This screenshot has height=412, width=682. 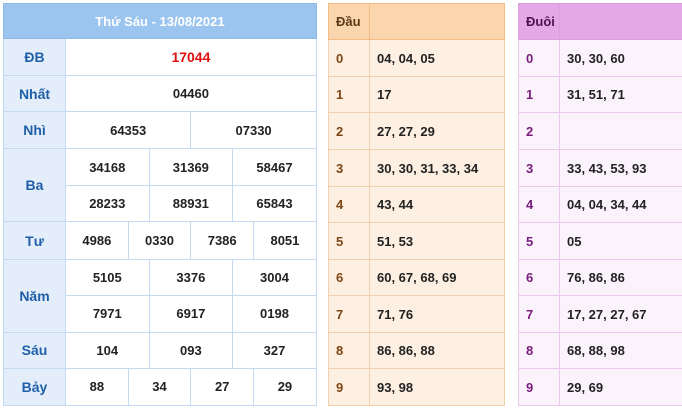 What do you see at coordinates (349, 350) in the screenshot?
I see `dau-digit: 8` at bounding box center [349, 350].